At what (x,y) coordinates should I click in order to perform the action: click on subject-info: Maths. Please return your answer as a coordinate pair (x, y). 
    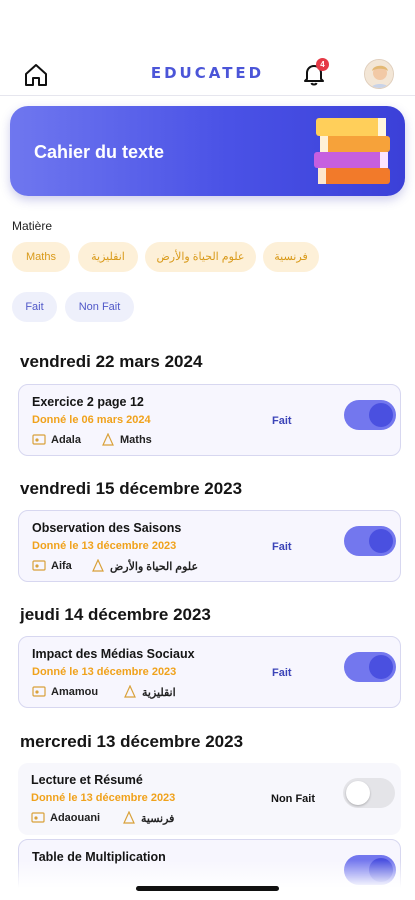
    Looking at the image, I should click on (126, 440).